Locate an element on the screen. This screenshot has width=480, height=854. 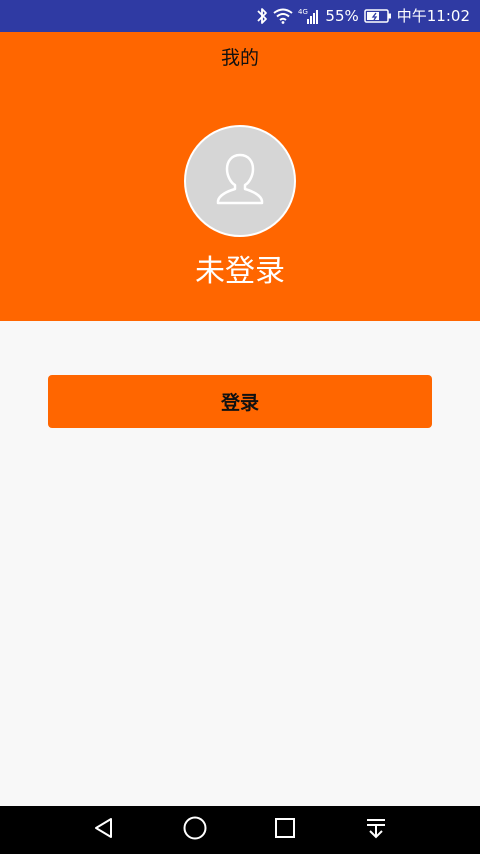
back-icon is located at coordinates (104, 830).